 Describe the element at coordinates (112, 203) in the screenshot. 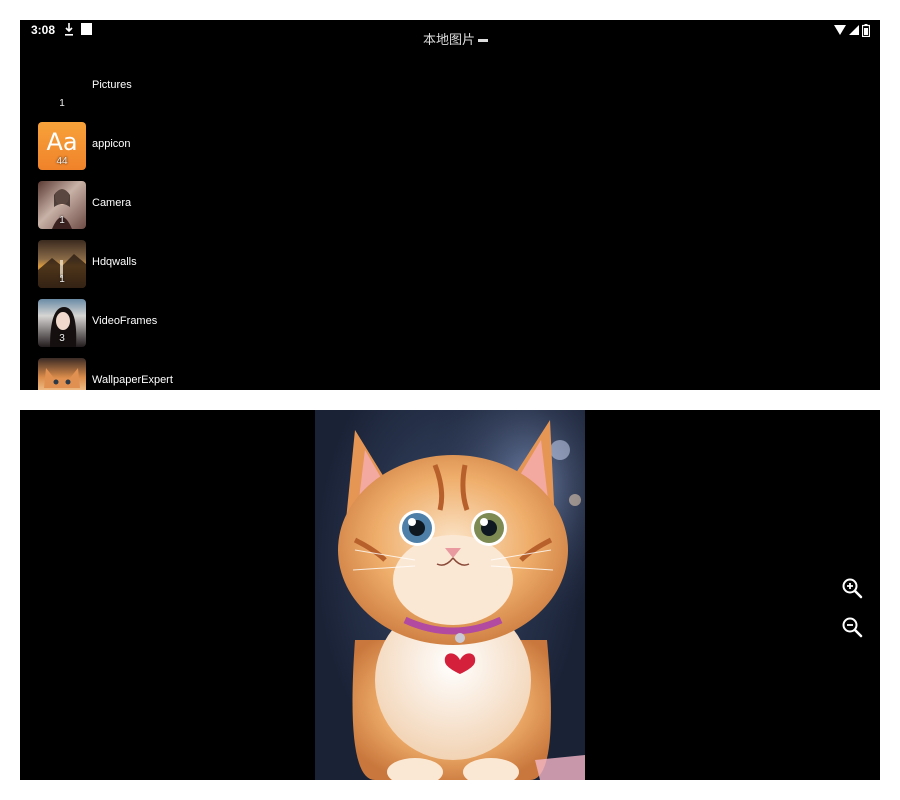

I see `album-name: Camera` at that location.